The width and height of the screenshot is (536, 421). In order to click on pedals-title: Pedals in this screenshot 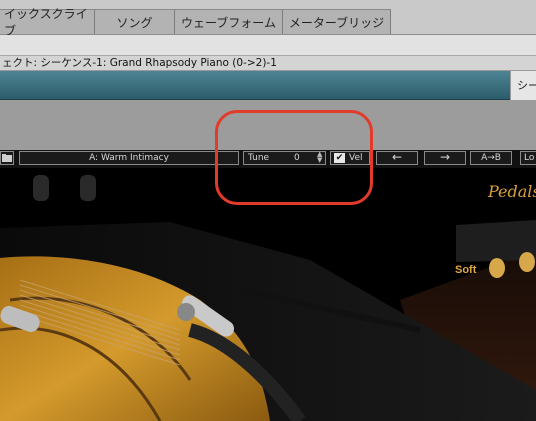, I will do `click(512, 191)`.